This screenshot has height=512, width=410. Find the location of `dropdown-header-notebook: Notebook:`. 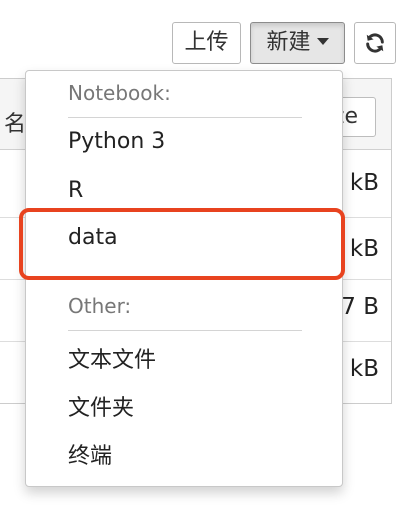

dropdown-header-notebook: Notebook: is located at coordinates (119, 93).